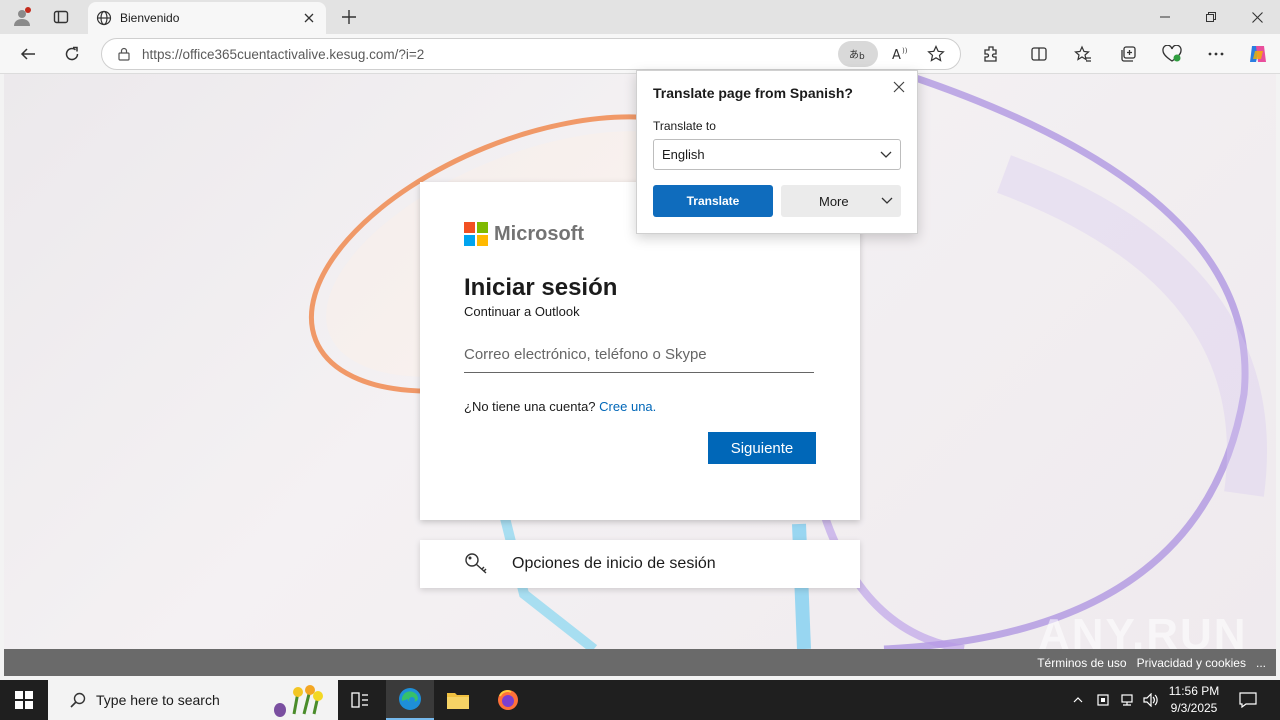 This screenshot has height=720, width=1280. I want to click on clock-date: 9/3/2025, so click(1194, 708).